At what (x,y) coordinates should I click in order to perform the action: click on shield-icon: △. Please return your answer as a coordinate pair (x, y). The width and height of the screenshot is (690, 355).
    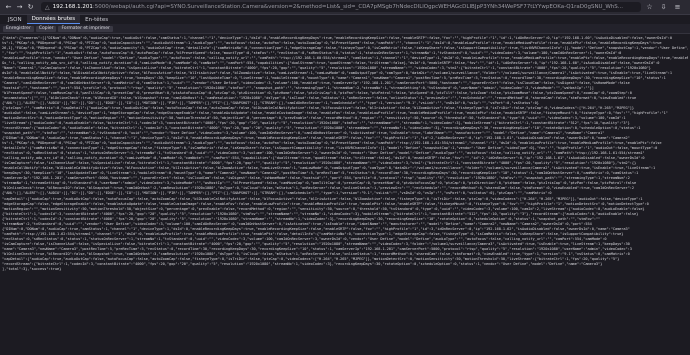
    Looking at the image, I should click on (47, 7).